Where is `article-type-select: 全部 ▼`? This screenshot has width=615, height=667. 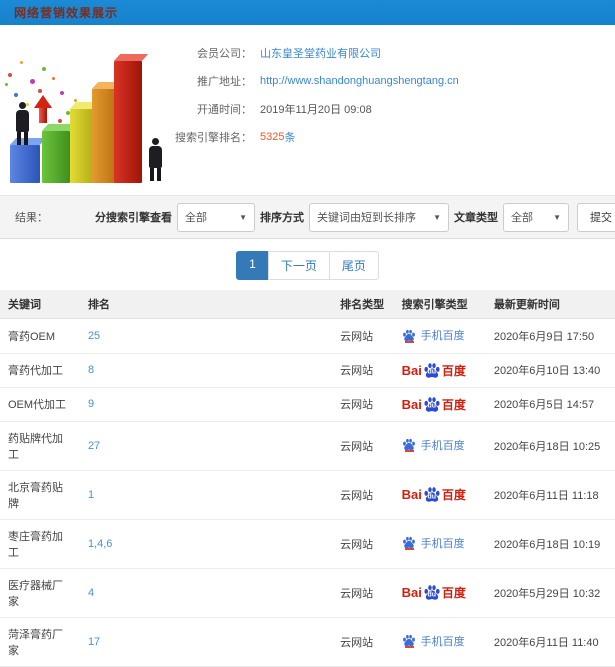
article-type-select: 全部 ▼ is located at coordinates (536, 217).